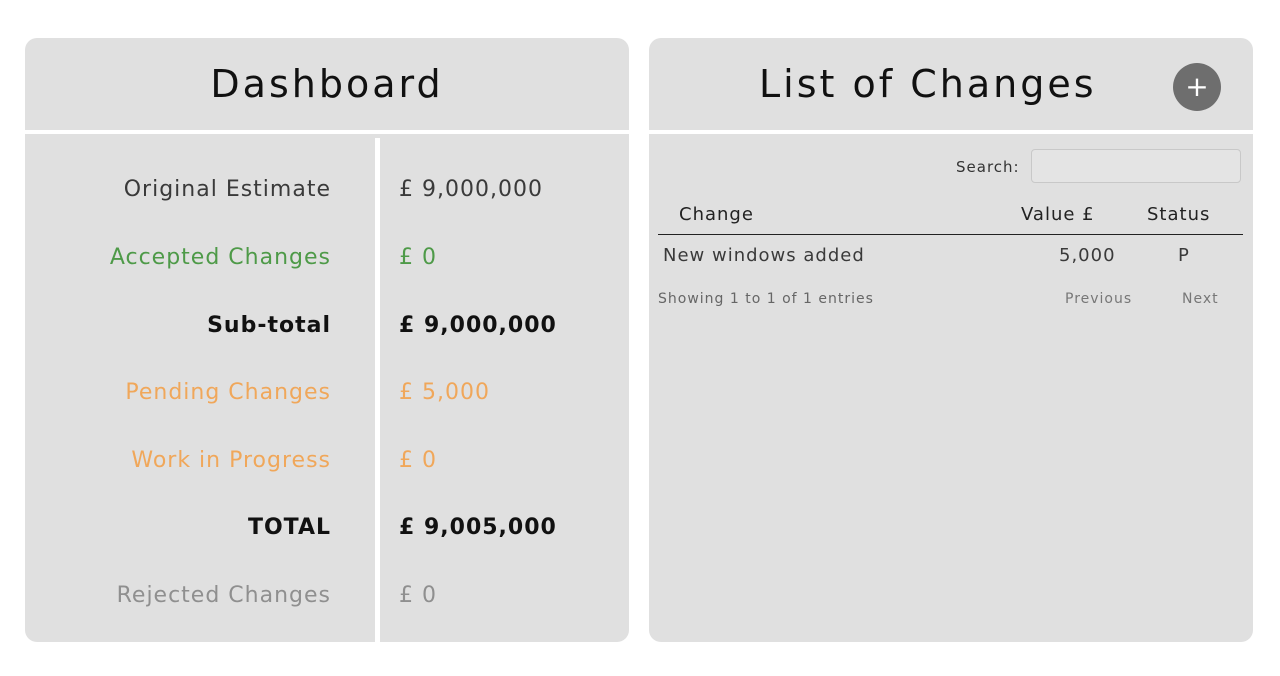 The image size is (1280, 676). I want to click on previous-page-button: Previous, so click(1098, 299).